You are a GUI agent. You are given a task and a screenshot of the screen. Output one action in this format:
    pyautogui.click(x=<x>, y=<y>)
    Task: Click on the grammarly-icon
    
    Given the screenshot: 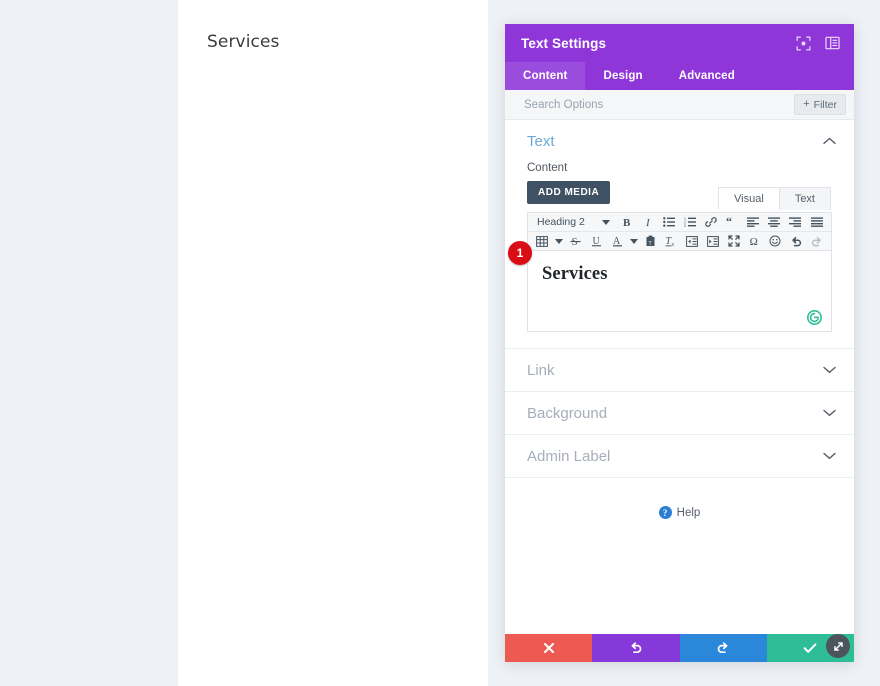 What is the action you would take?
    pyautogui.click(x=814, y=317)
    